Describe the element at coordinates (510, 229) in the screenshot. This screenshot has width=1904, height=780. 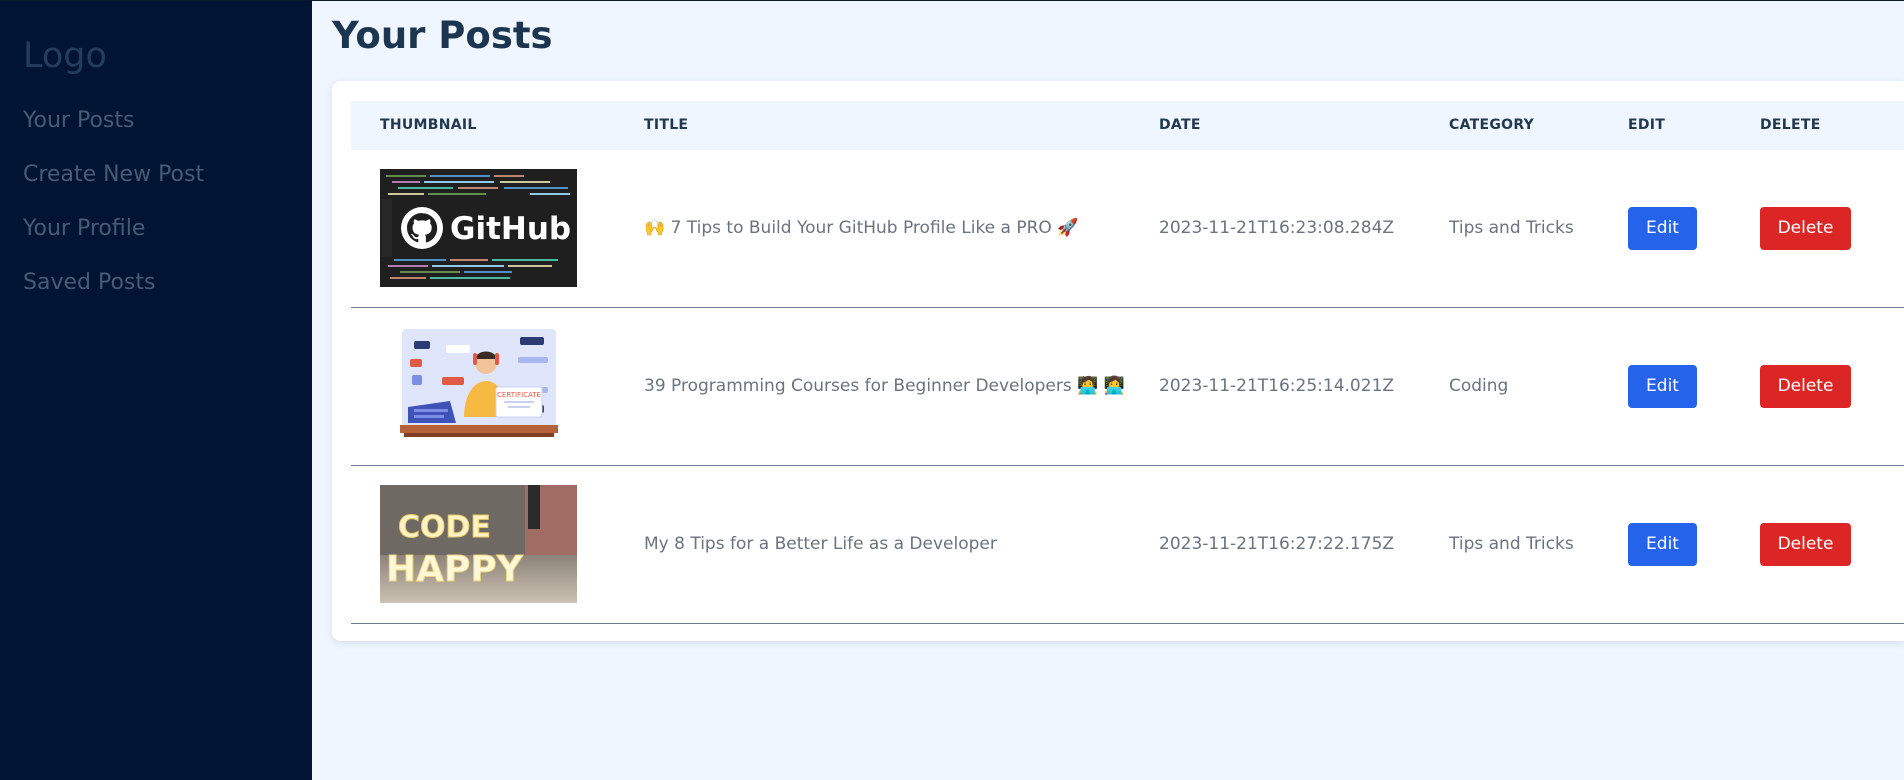
I see `thumbnail-github-text: GitHub` at that location.